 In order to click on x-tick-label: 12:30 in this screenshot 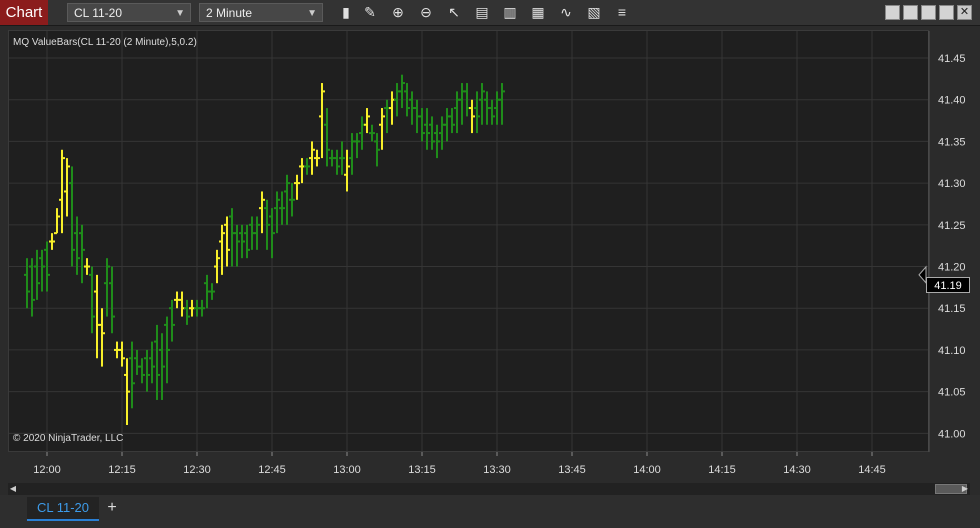, I will do `click(197, 470)`.